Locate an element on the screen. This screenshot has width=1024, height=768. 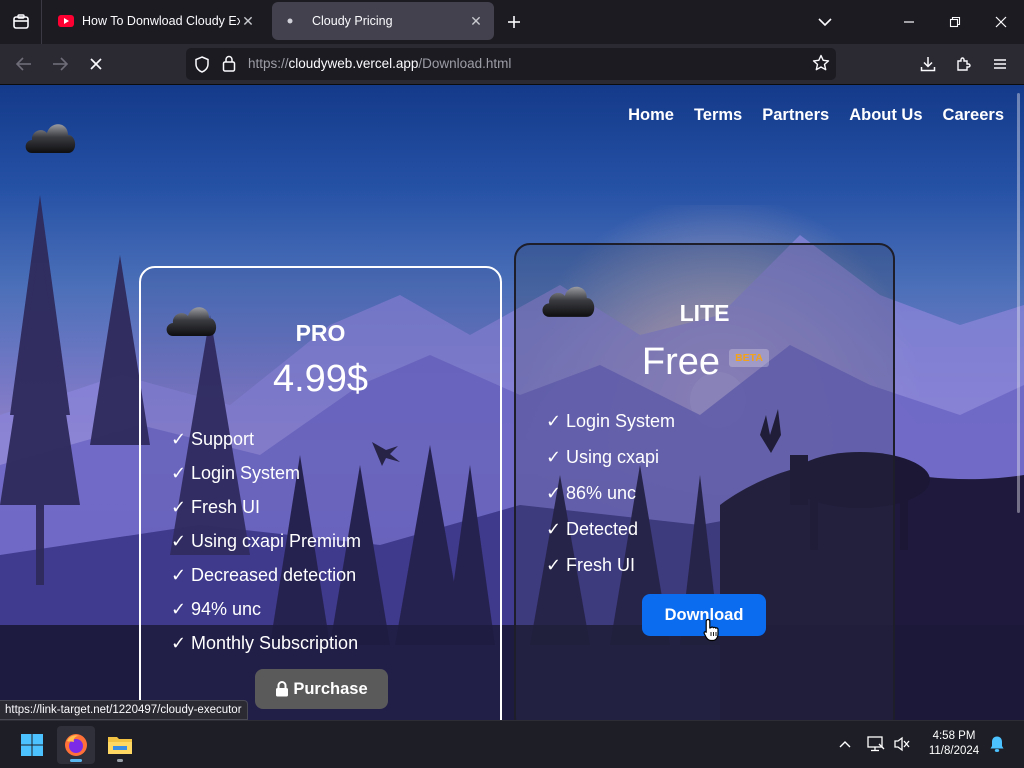
windows-taskbar: 4:58 PM 11/8/2024 is located at coordinates (512, 744).